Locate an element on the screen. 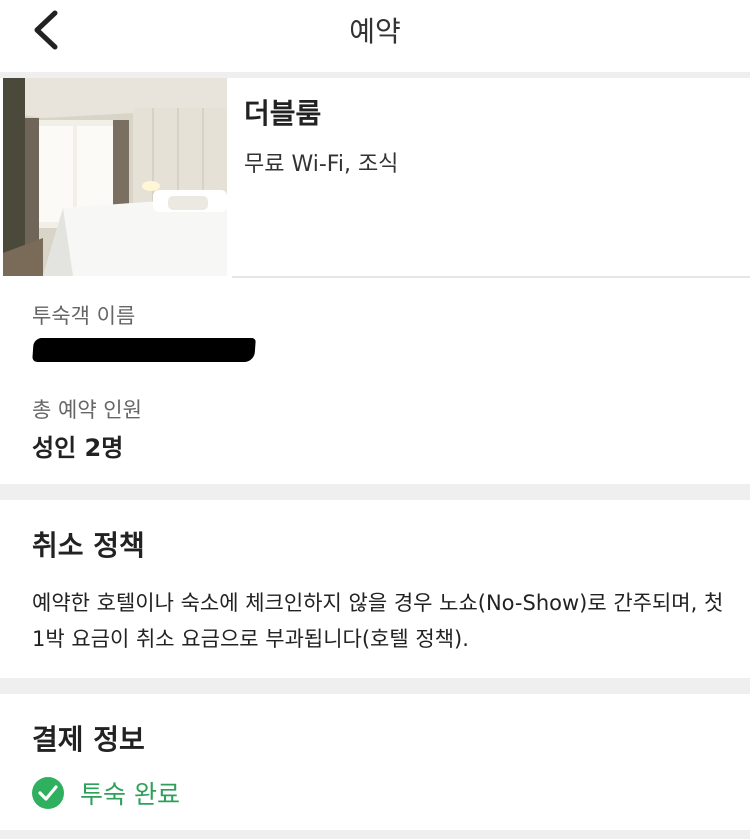 The width and height of the screenshot is (750, 839). payment-info-title: 결제 정보 is located at coordinates (88, 739).